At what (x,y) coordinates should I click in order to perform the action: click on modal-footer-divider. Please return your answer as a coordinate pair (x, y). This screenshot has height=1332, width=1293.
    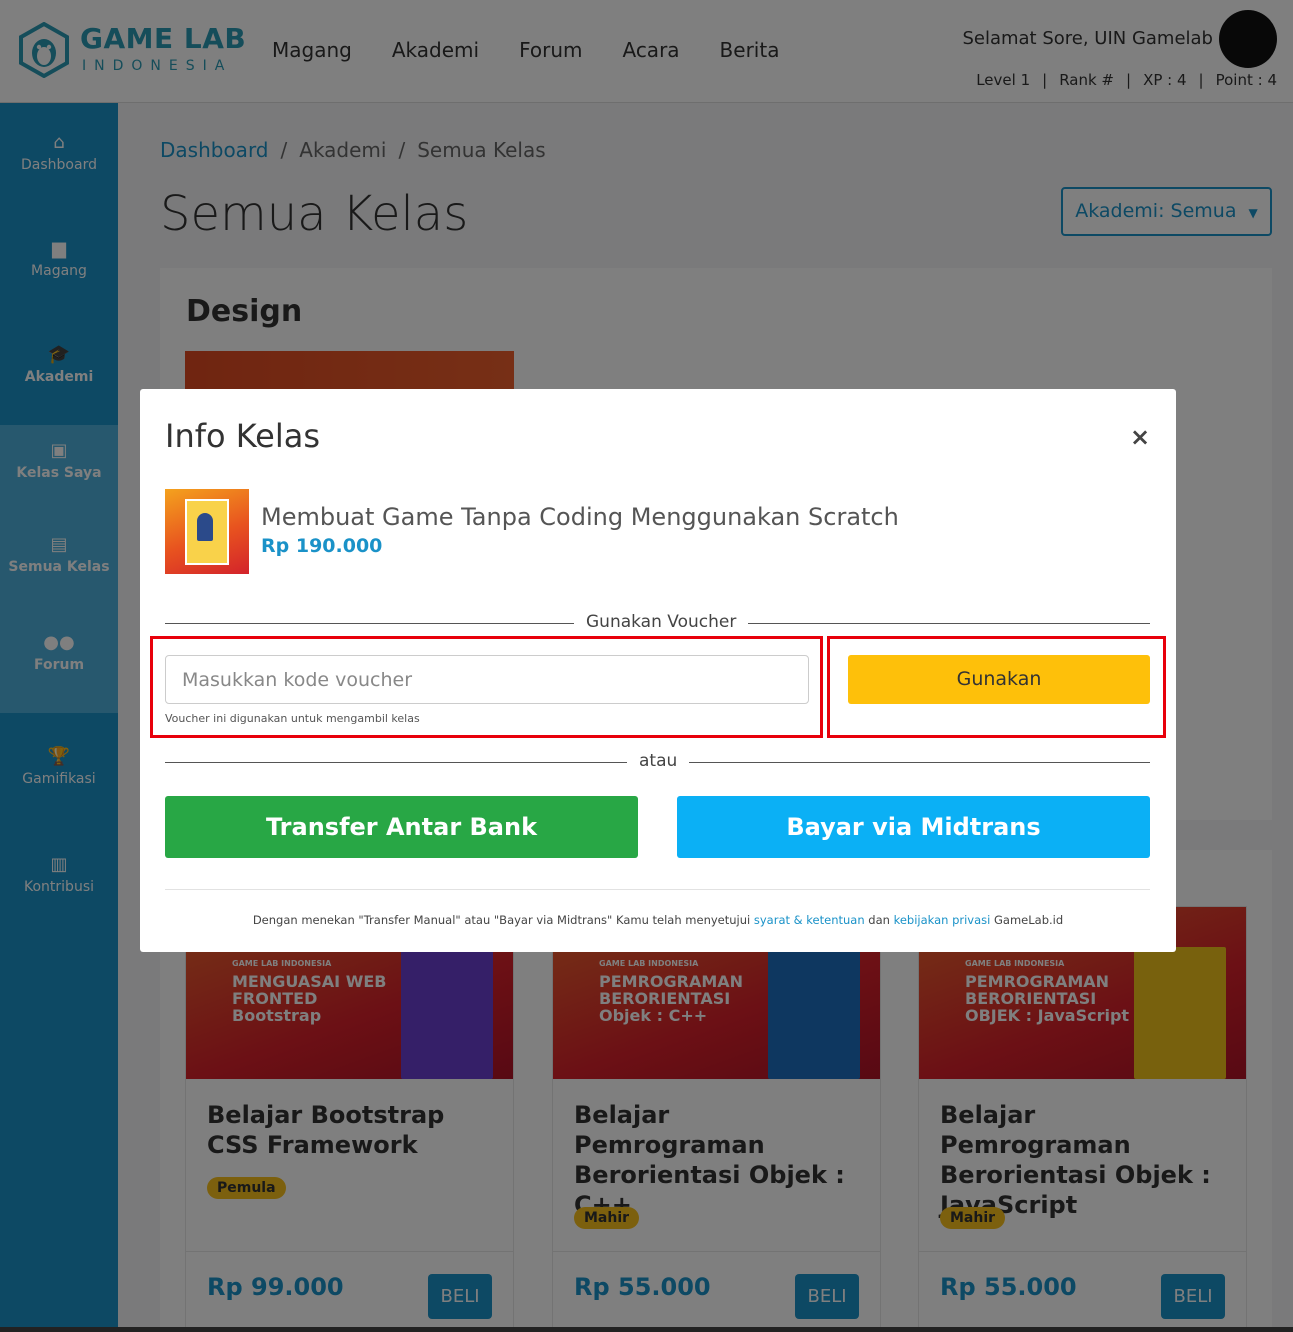
    Looking at the image, I should click on (657, 889).